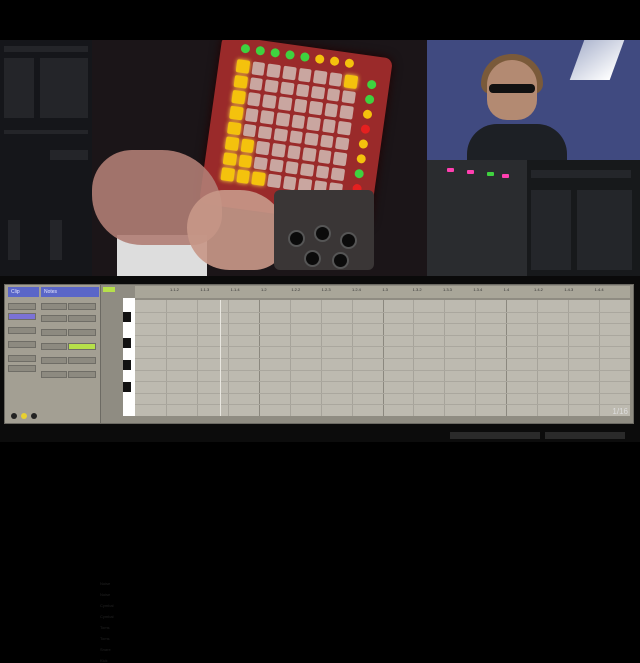 Image resolution: width=640 pixels, height=663 pixels. Describe the element at coordinates (477, 218) in the screenshot. I see `hardware-controller` at that location.